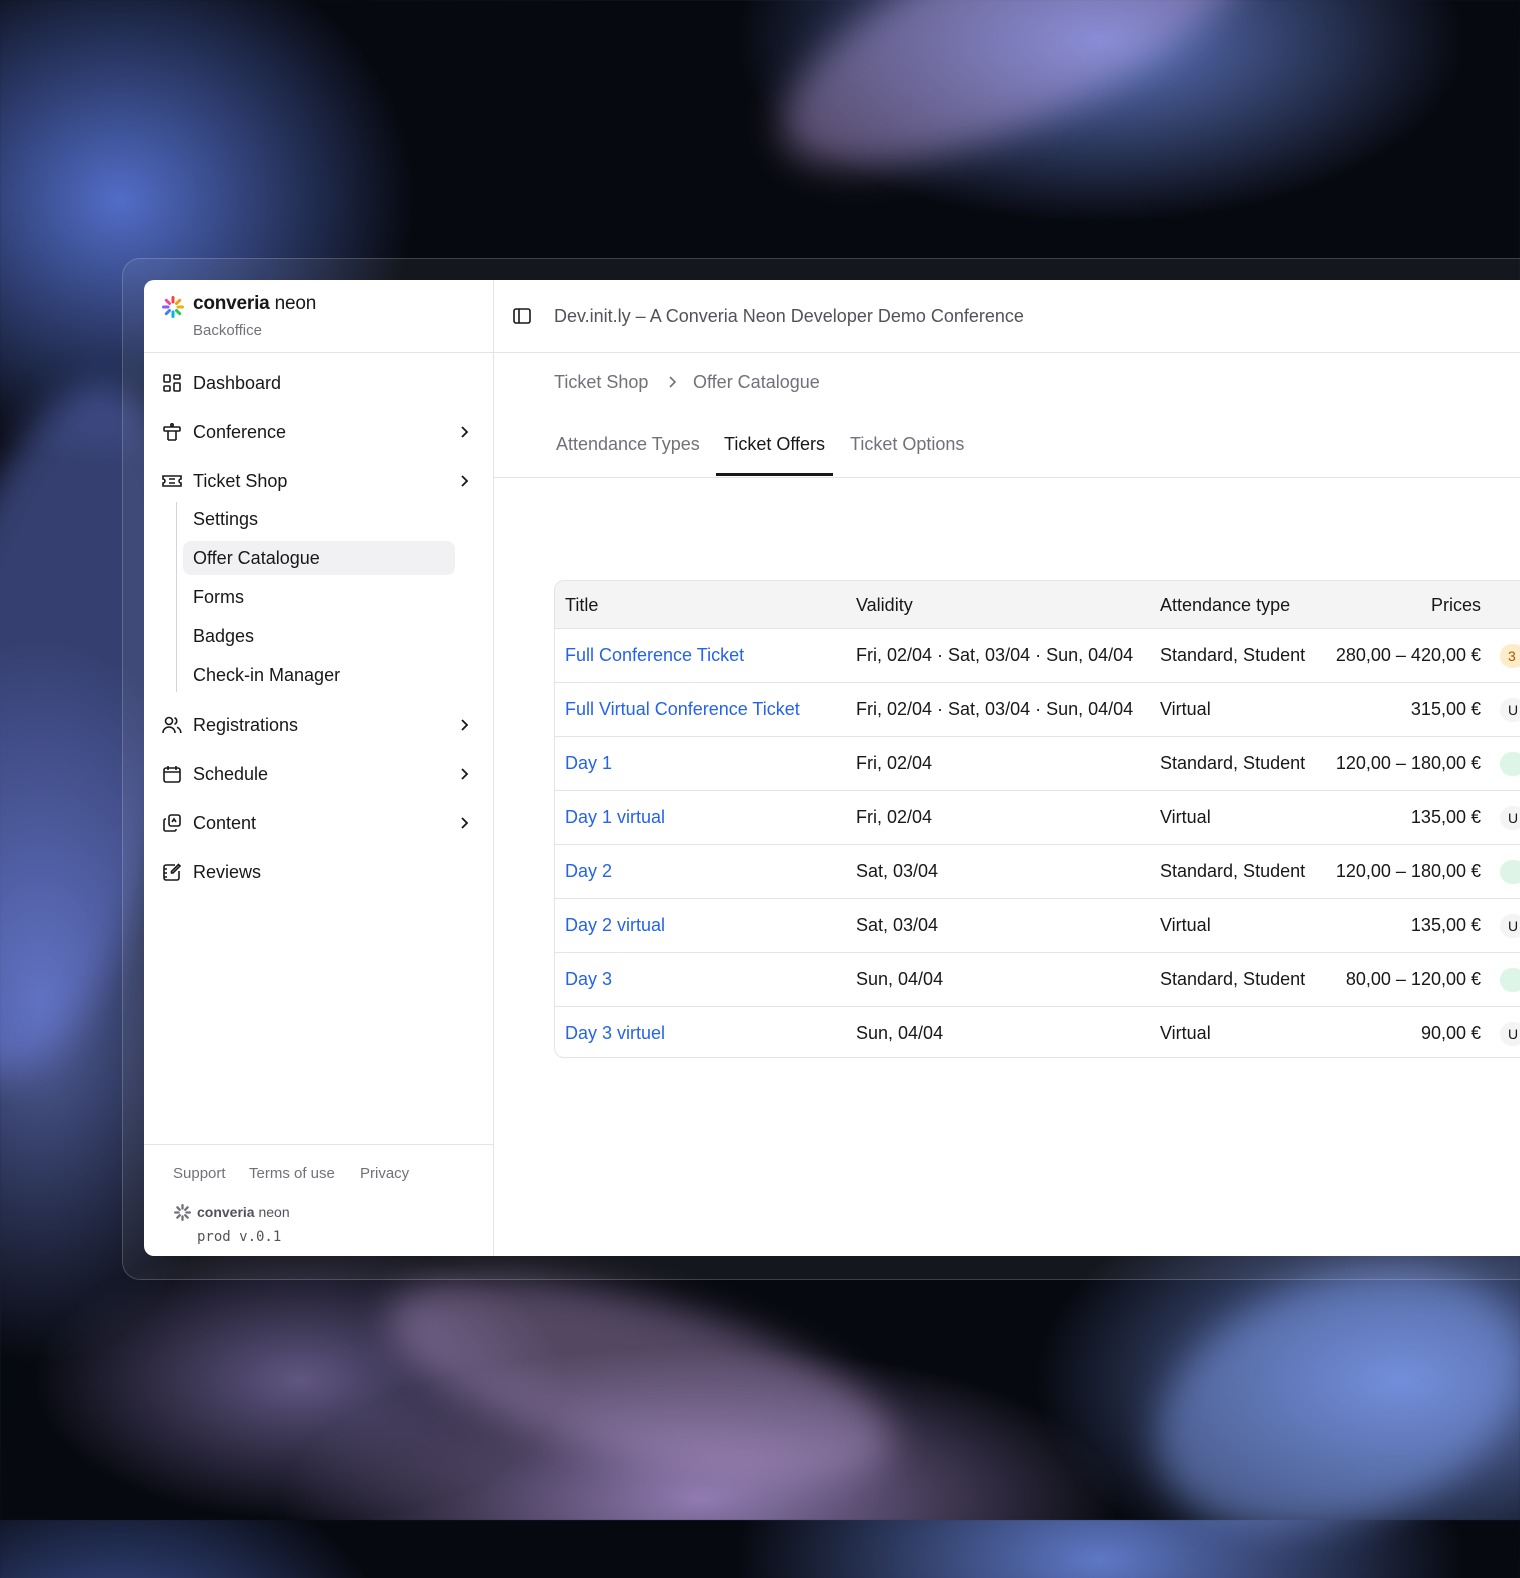 The width and height of the screenshot is (1520, 1578). Describe the element at coordinates (224, 635) in the screenshot. I see `sidebar-subitem-label: Badges` at that location.